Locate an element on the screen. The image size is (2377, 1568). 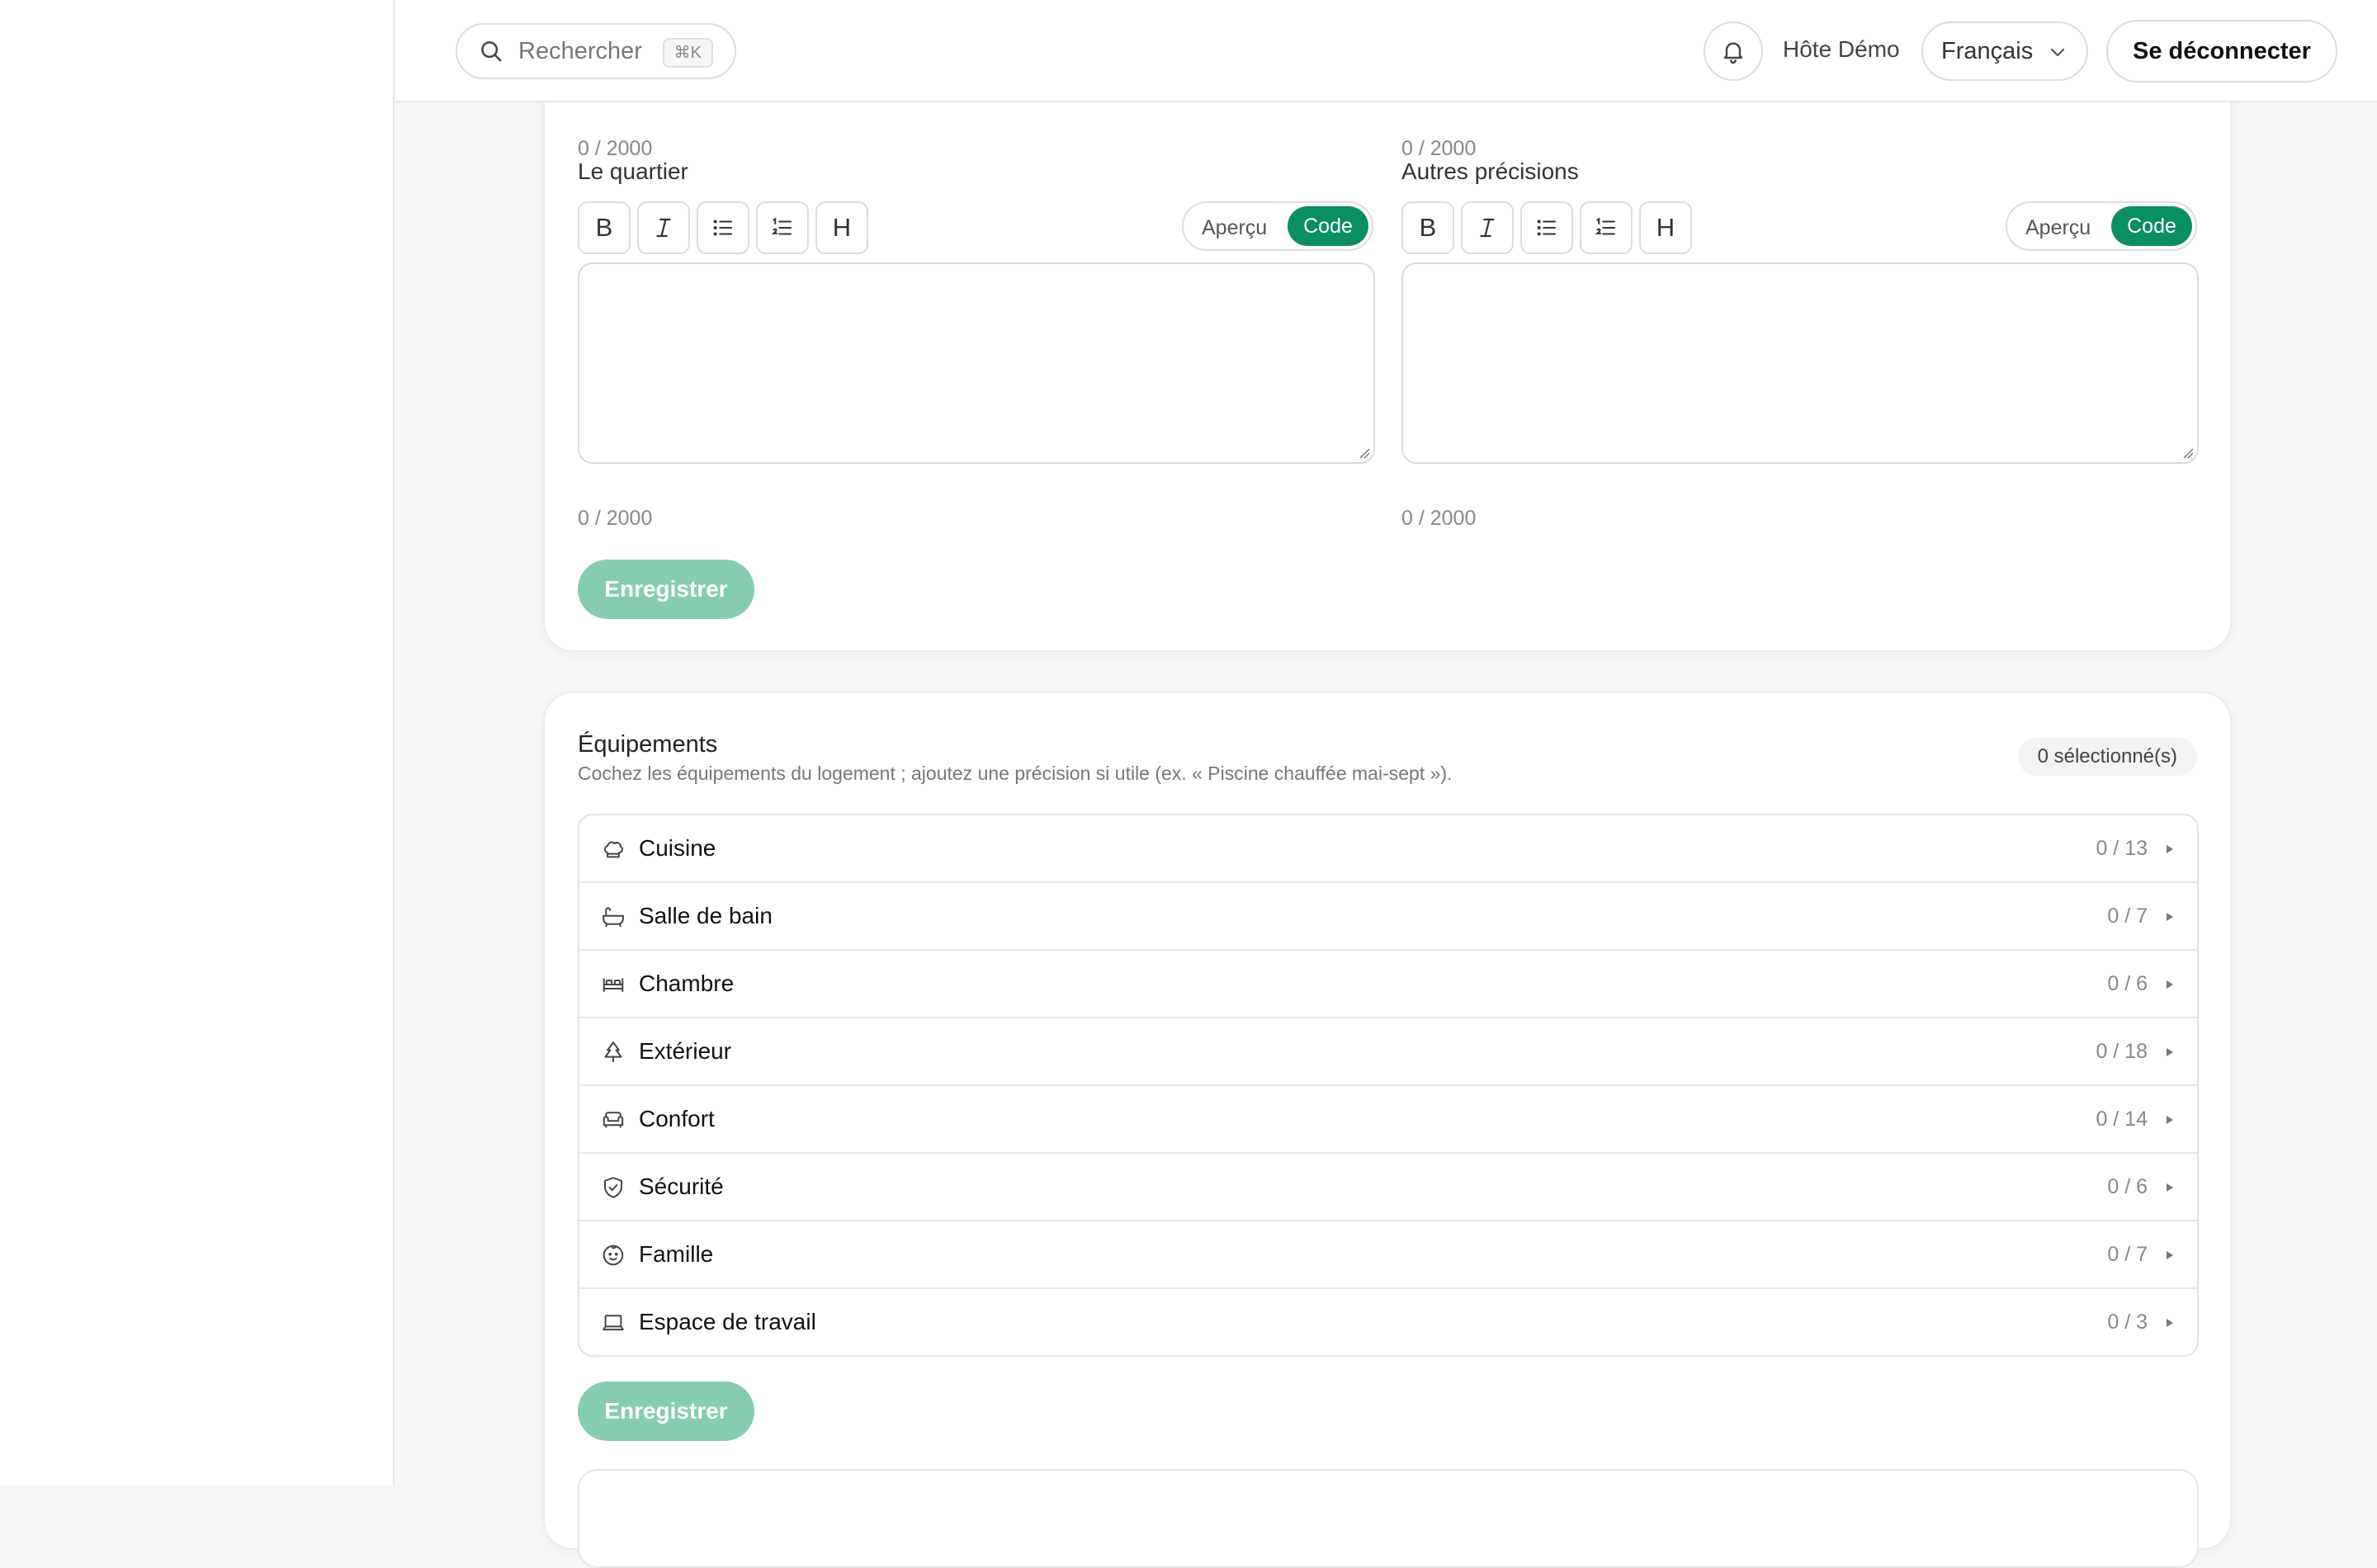
category-label: Sécurité is located at coordinates (681, 1186).